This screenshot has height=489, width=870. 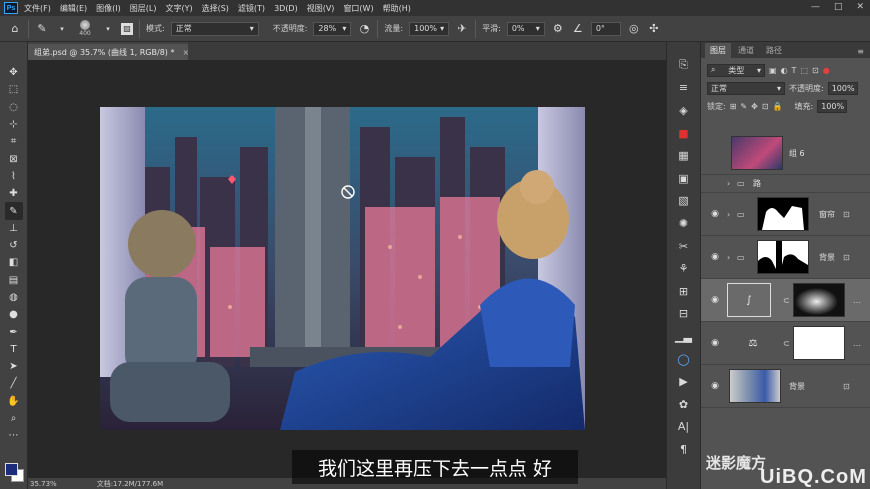 What do you see at coordinates (73, 8) in the screenshot?
I see `menu-edit: 编辑(E)` at bounding box center [73, 8].